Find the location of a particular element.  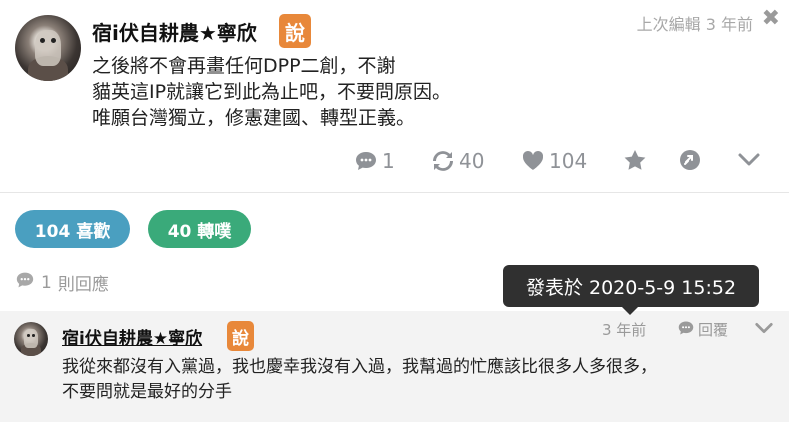

close-icon: ✖ is located at coordinates (771, 18).